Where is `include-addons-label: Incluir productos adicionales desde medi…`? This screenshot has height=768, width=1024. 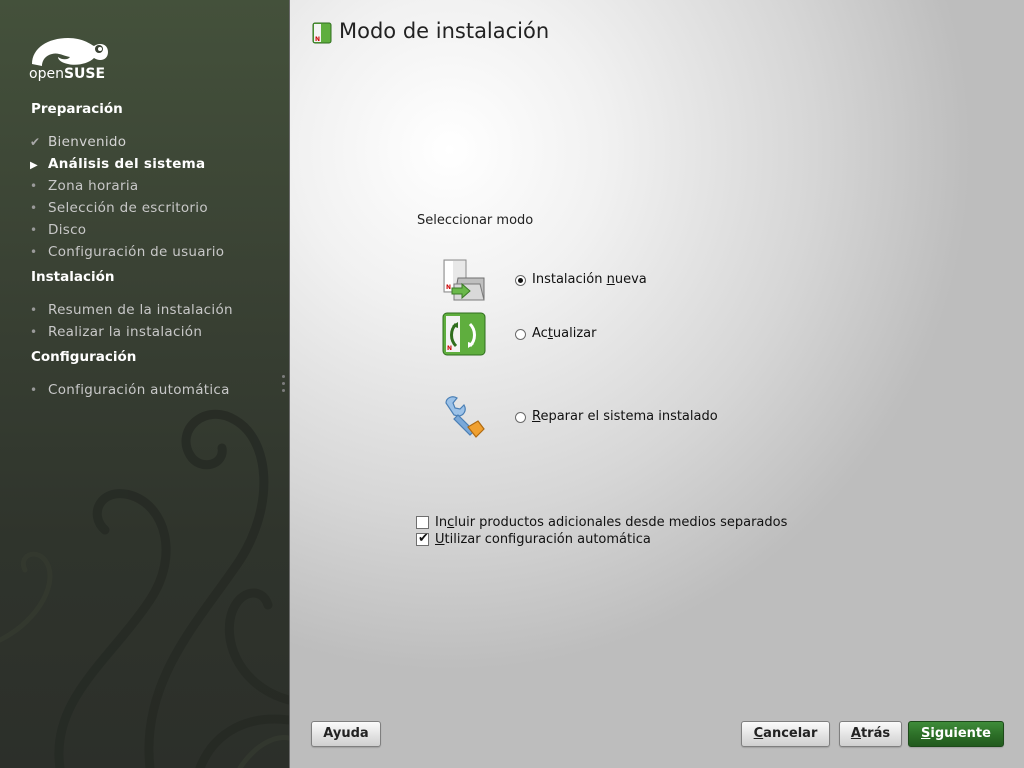
include-addons-label: Incluir productos adicionales desde medi… is located at coordinates (611, 522).